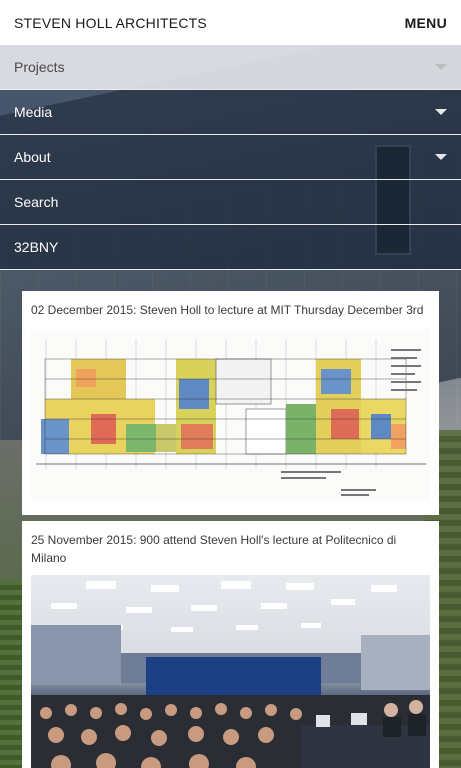 This screenshot has width=461, height=768. What do you see at coordinates (110, 23) in the screenshot?
I see `site-logo-text: STEVEN HOLL ARCHITECTS` at bounding box center [110, 23].